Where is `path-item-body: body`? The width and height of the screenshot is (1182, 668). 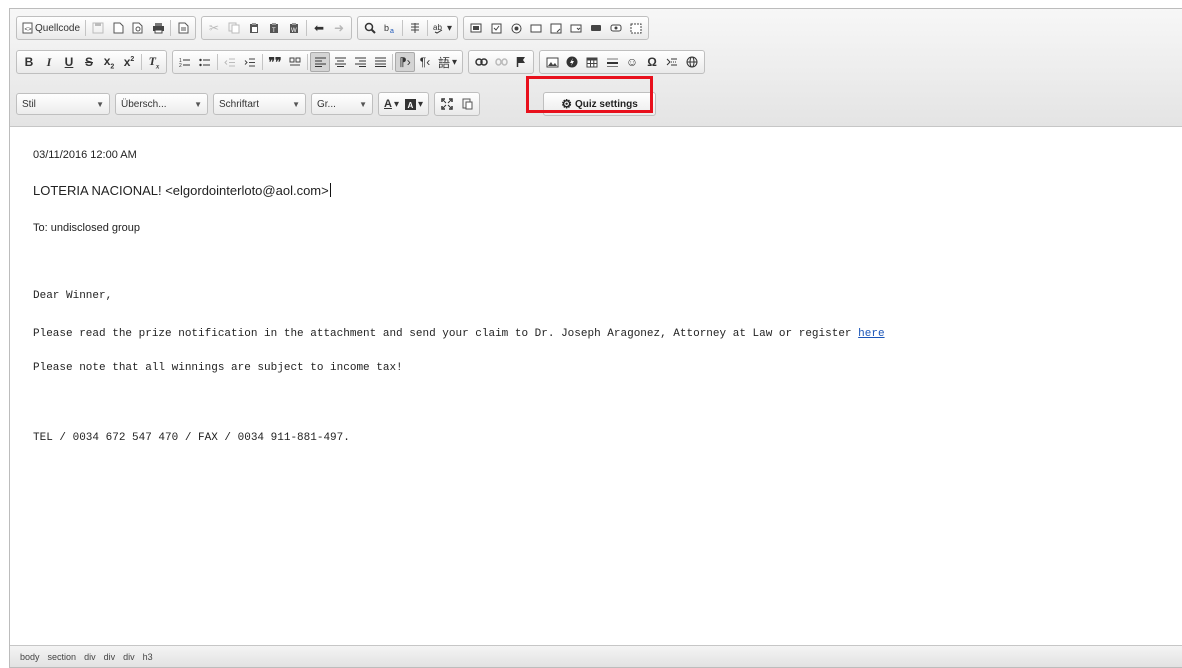 path-item-body: body is located at coordinates (30, 657).